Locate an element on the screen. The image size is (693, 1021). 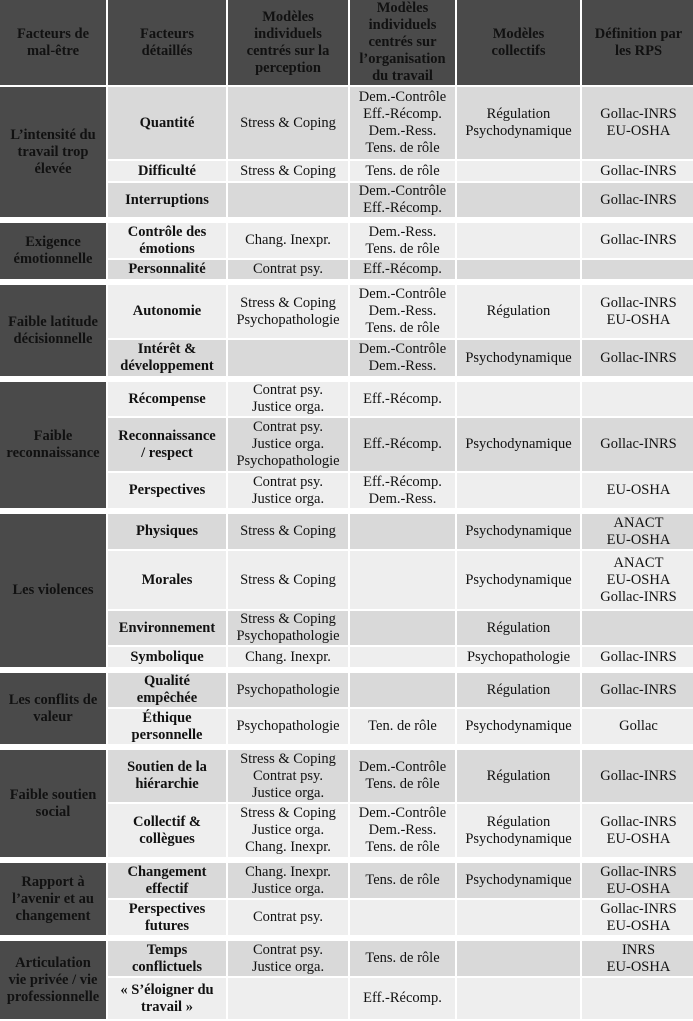
organisation-text: Eff.-Récomp. is located at coordinates (402, 998).